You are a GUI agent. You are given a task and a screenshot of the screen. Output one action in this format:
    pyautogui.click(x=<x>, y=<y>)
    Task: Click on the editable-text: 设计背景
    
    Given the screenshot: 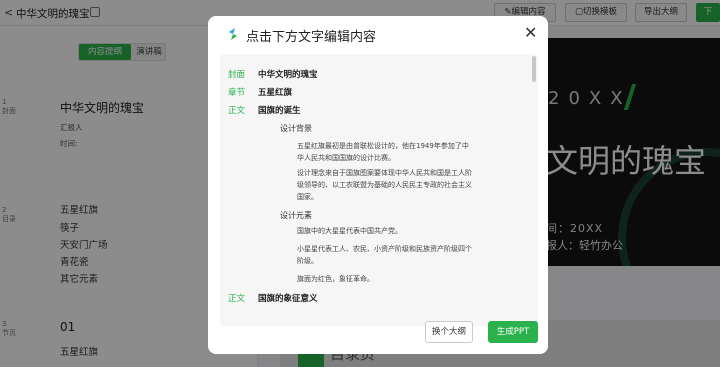 What is the action you would take?
    pyautogui.click(x=296, y=128)
    